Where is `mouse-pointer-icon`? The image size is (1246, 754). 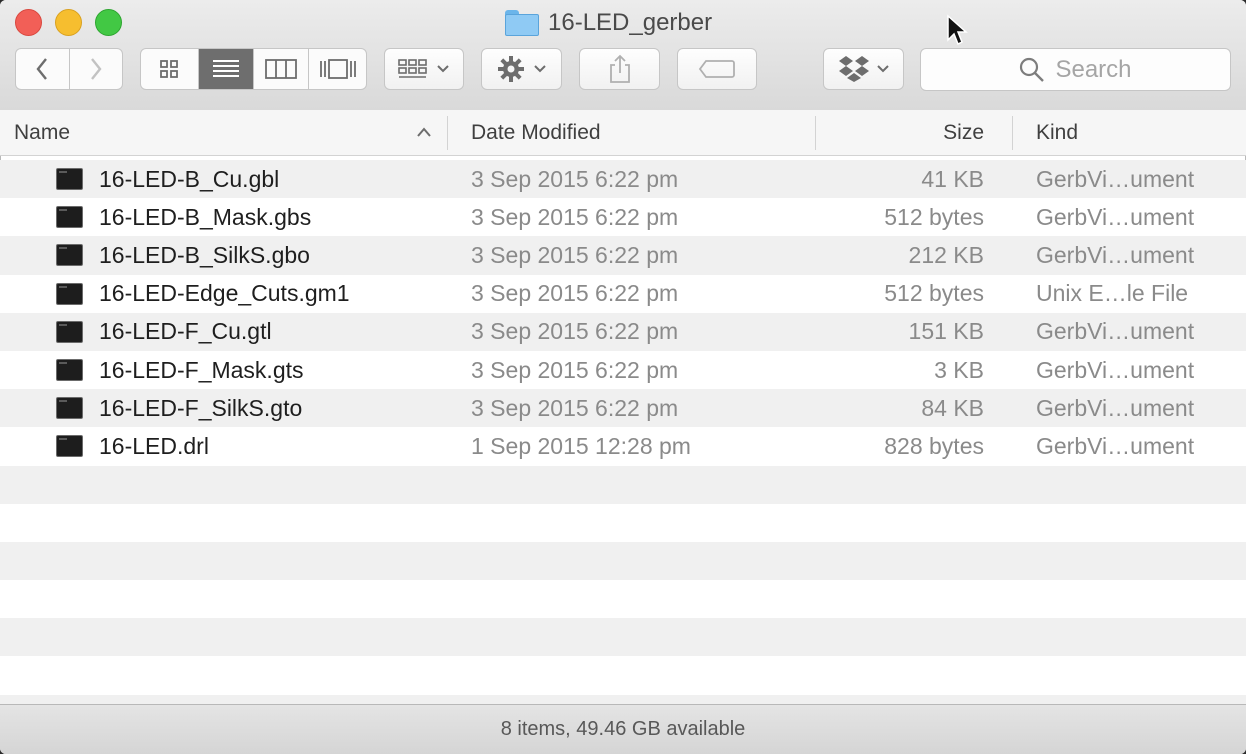 mouse-pointer-icon is located at coordinates (957, 30).